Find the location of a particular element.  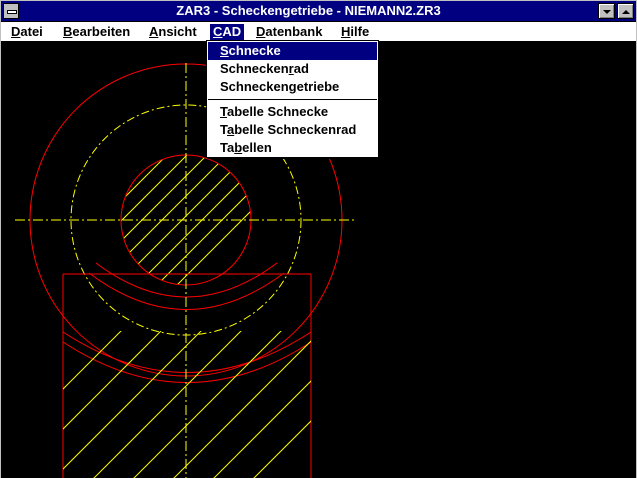

menu-separator is located at coordinates (292, 99).